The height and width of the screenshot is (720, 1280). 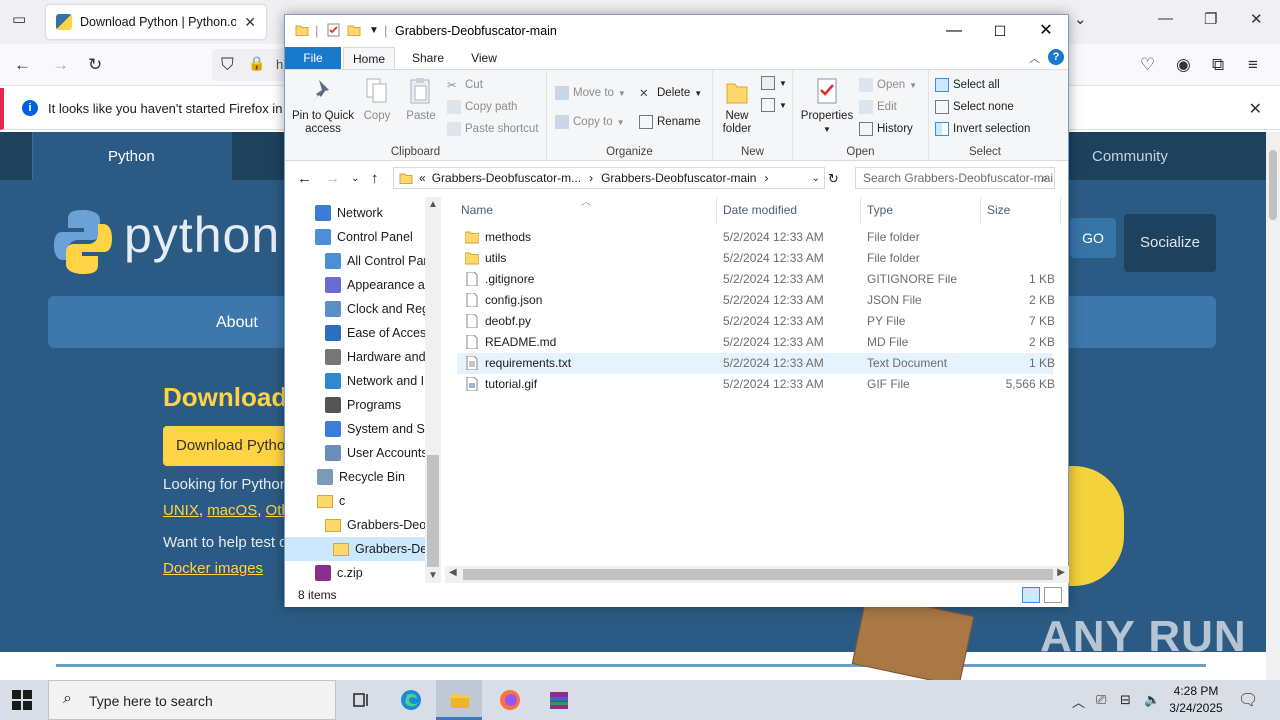 What do you see at coordinates (774, 83) in the screenshot?
I see `new-item-button: ▼` at bounding box center [774, 83].